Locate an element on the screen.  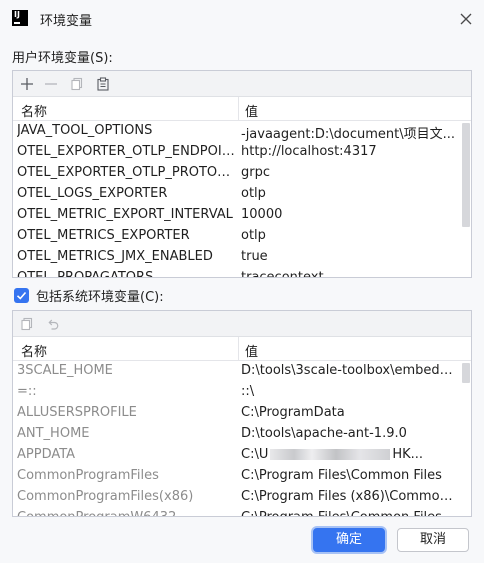
table-row: OTEL_LOGS_EXPORTER otlp is located at coordinates (237, 194).